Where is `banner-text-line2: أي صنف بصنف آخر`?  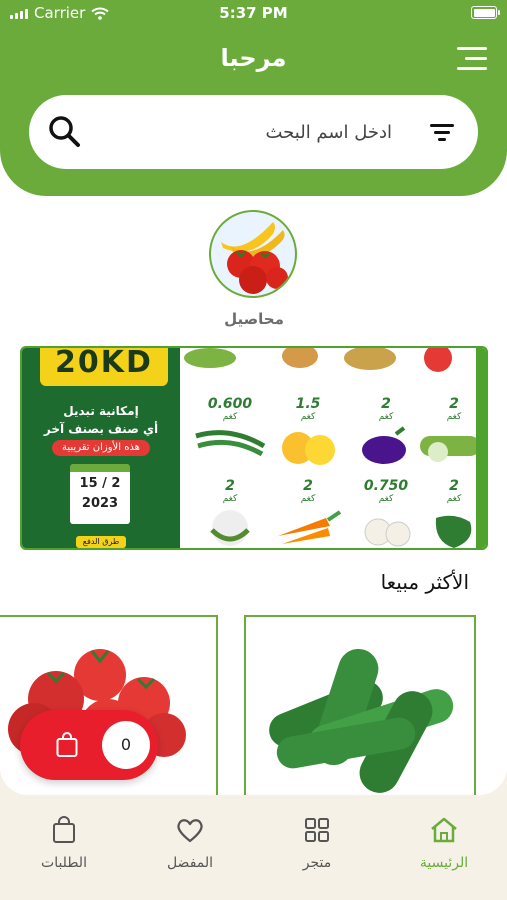
banner-text-line2: أي صنف بصنف آخر is located at coordinates (101, 429).